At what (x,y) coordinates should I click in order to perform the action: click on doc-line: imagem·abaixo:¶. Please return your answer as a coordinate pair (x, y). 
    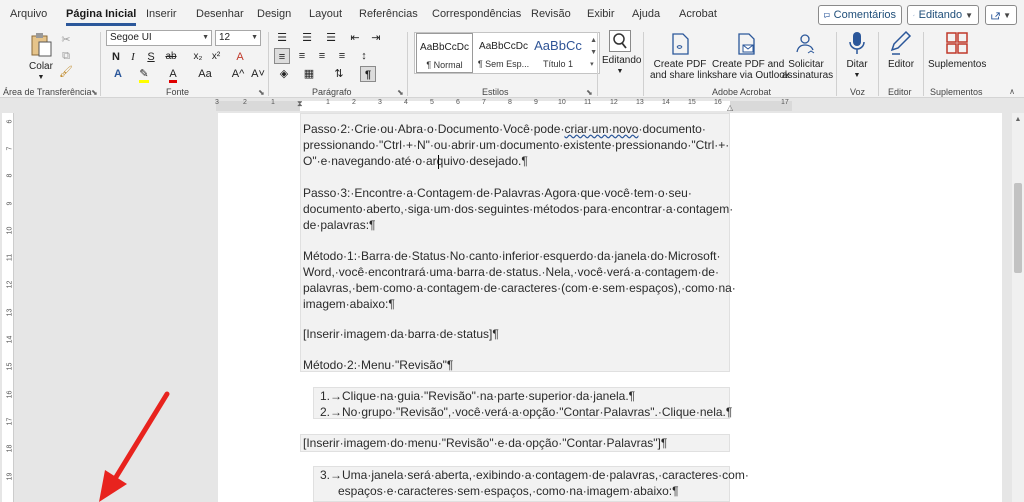
    Looking at the image, I should click on (349, 304).